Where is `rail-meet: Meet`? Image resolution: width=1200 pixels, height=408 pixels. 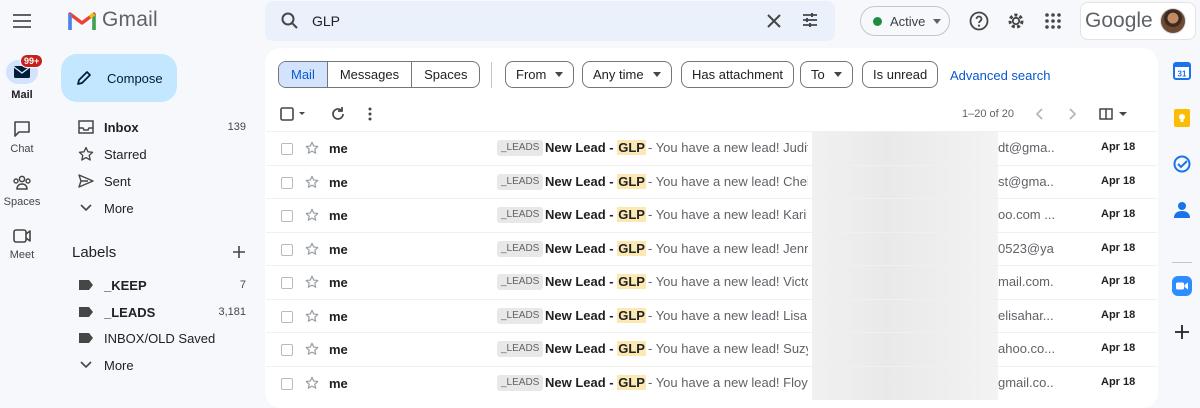 rail-meet: Meet is located at coordinates (22, 244).